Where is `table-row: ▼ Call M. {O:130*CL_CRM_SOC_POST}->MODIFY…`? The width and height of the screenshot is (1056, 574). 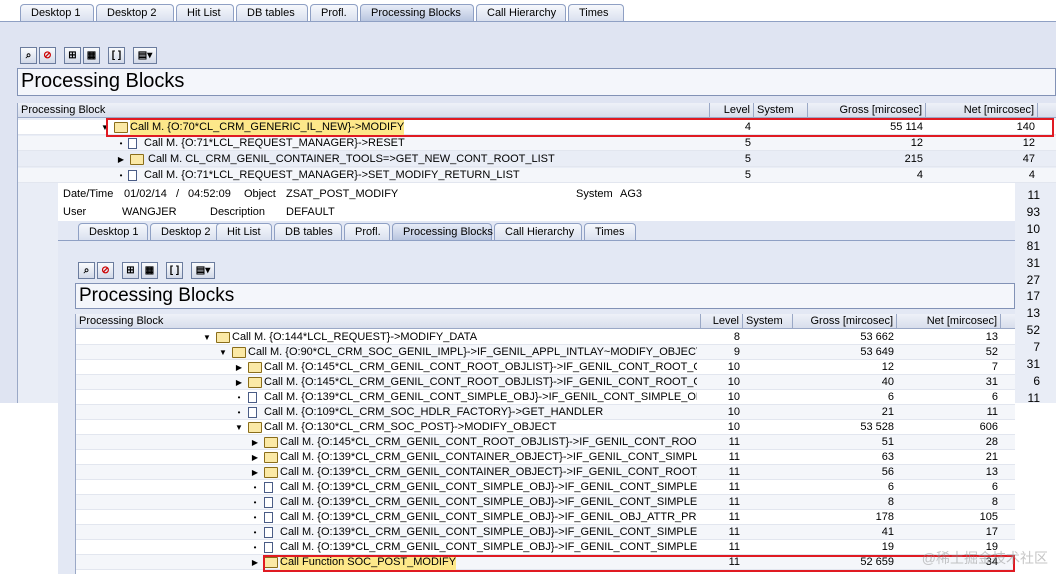
table-row: ▼ Call M. {O:130*CL_CRM_SOC_POST}->MODIFY… is located at coordinates (545, 427).